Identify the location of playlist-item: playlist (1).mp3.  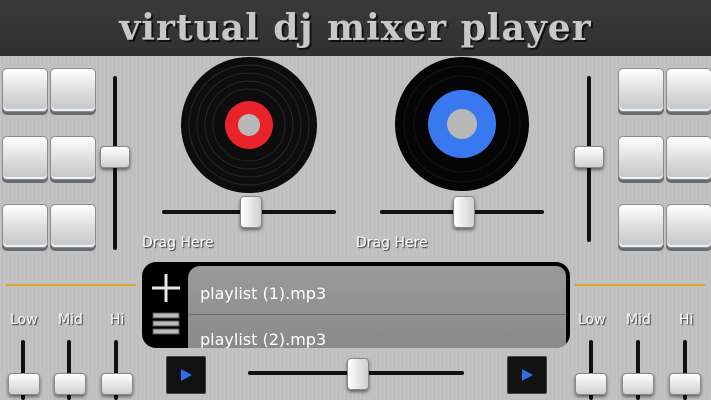
(263, 293).